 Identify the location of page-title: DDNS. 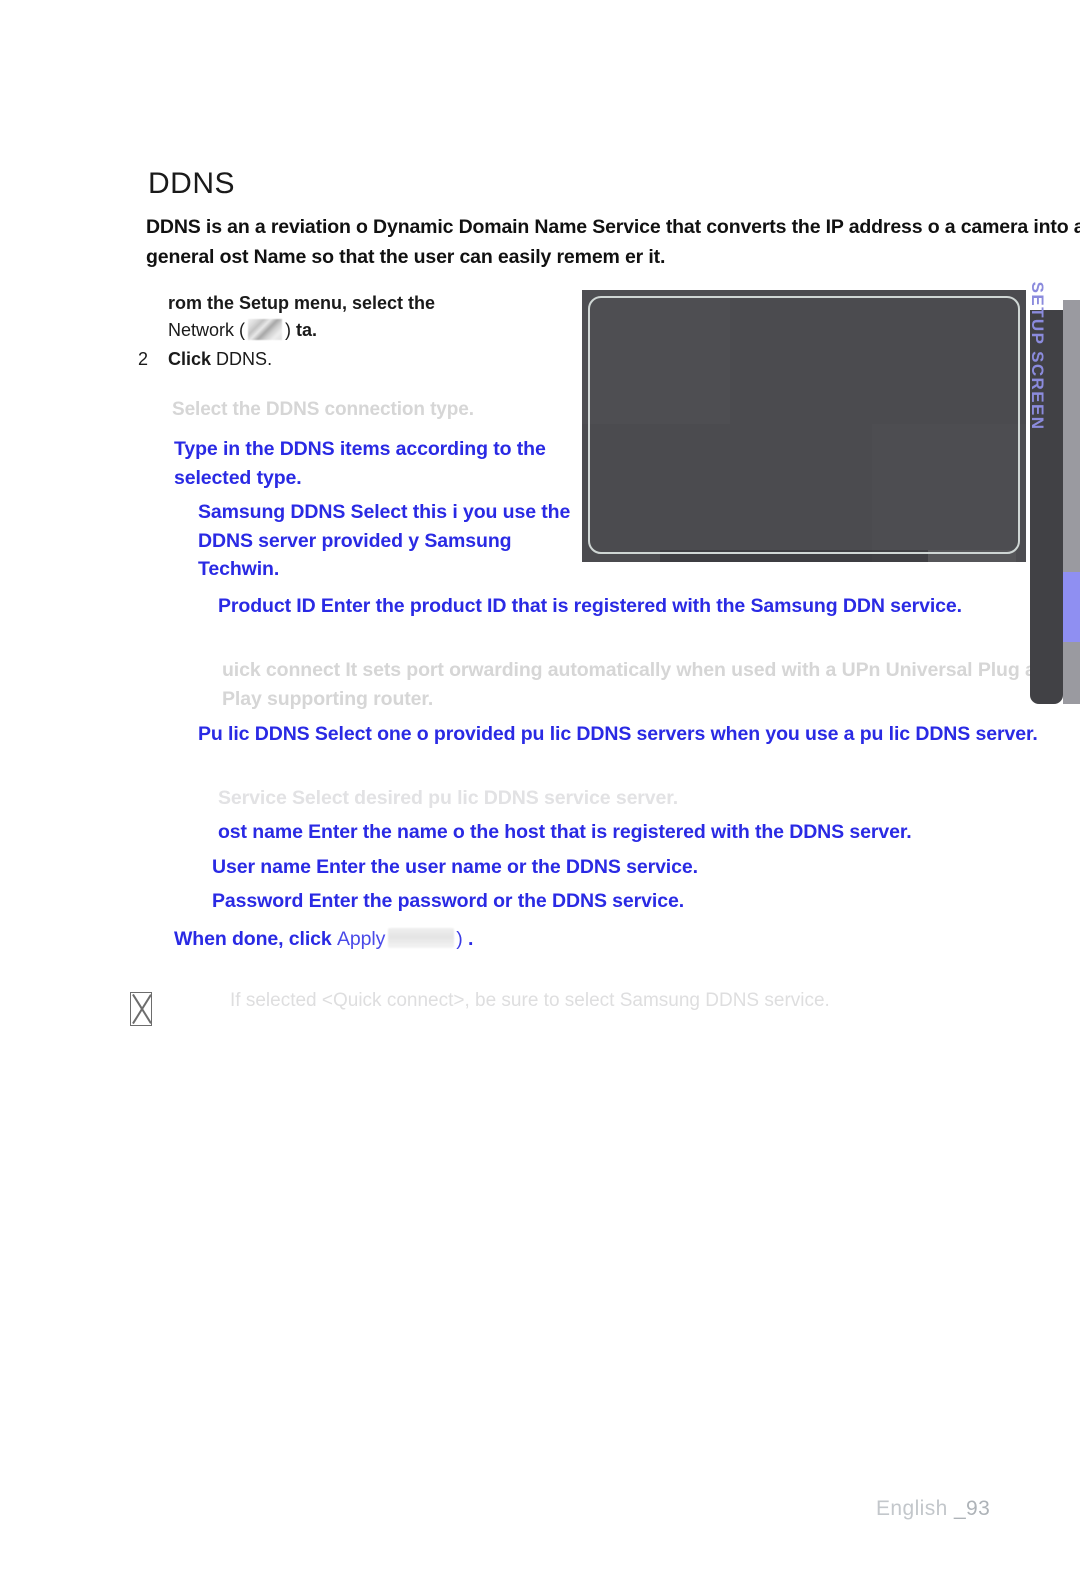
(192, 183).